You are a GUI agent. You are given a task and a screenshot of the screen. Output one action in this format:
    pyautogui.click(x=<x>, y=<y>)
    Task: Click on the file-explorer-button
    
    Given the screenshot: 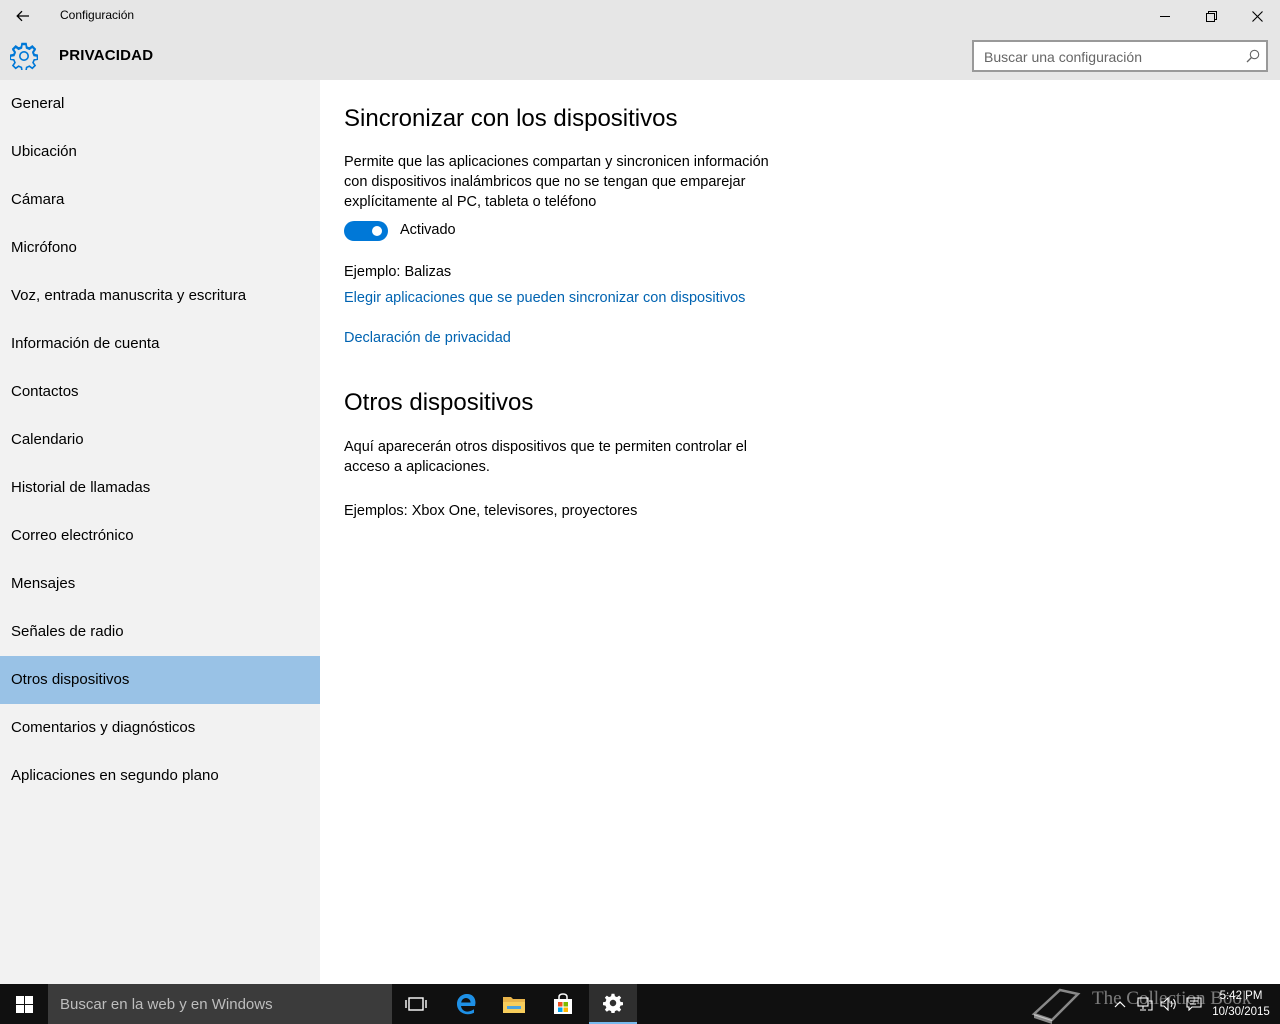 What is the action you would take?
    pyautogui.click(x=514, y=1004)
    